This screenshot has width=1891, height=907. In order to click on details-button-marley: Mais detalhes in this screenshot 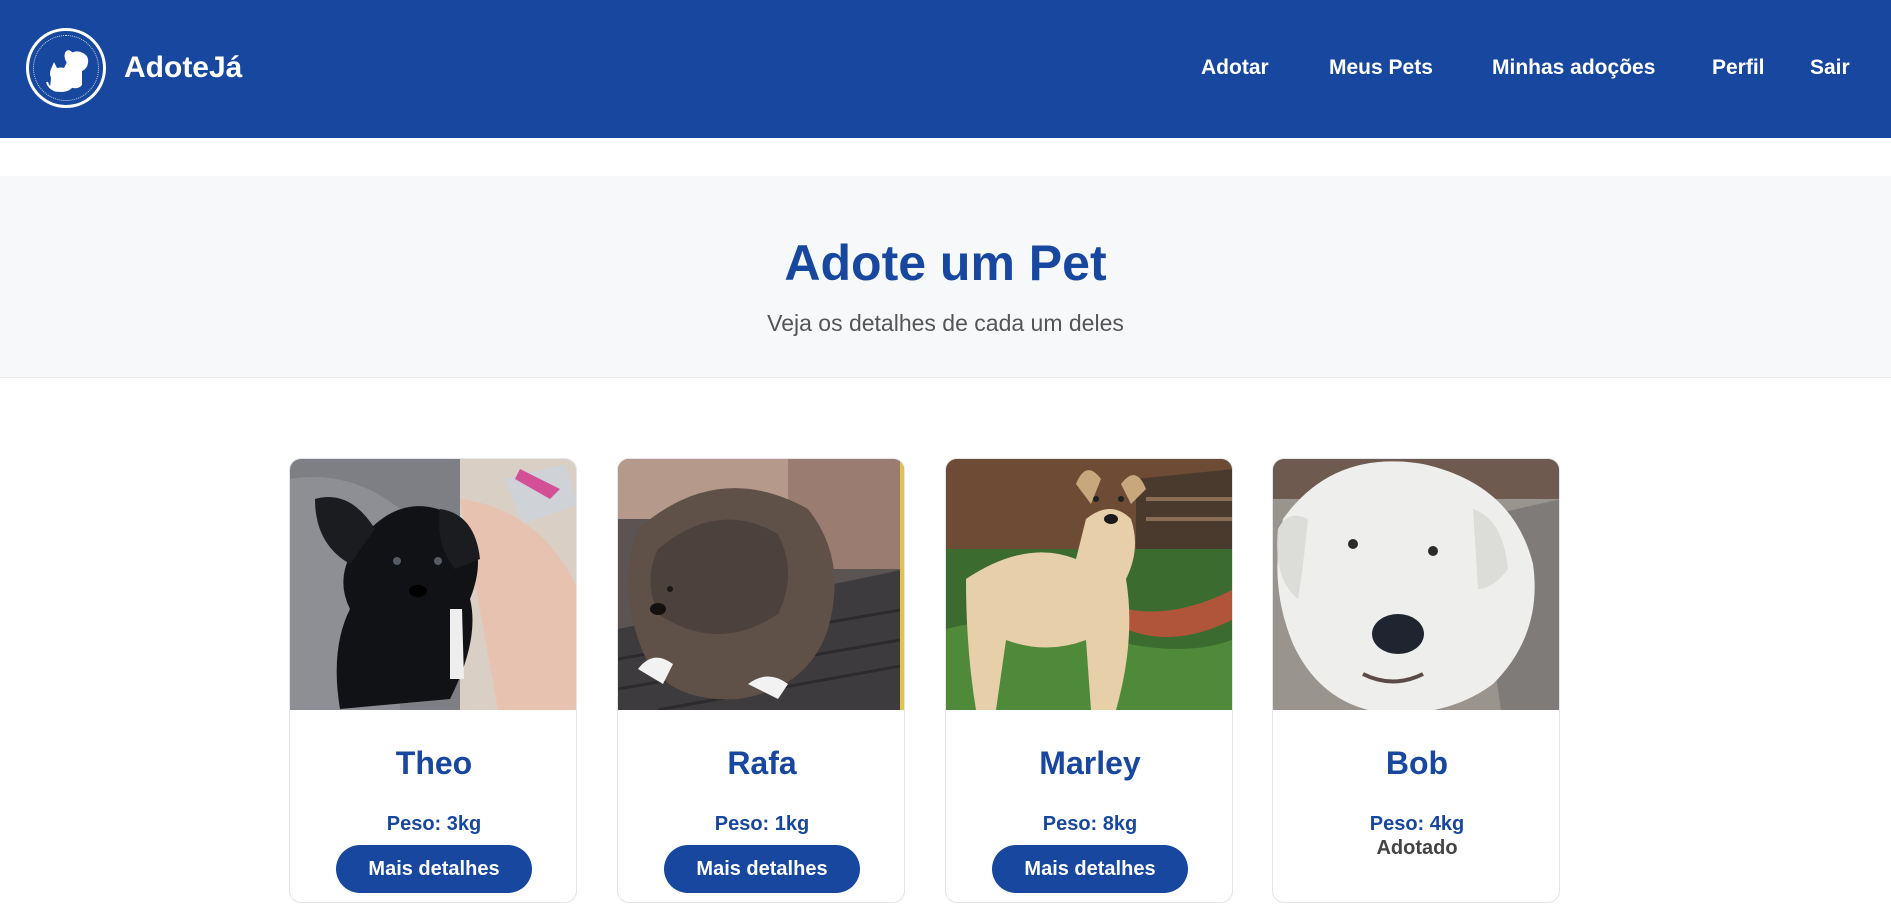, I will do `click(1090, 869)`.